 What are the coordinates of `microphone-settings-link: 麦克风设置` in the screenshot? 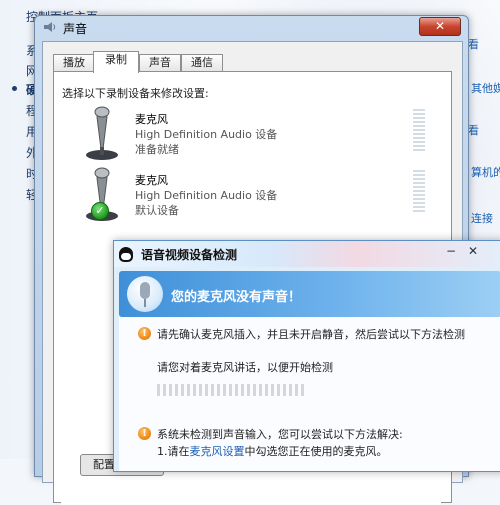 It's located at (217, 451).